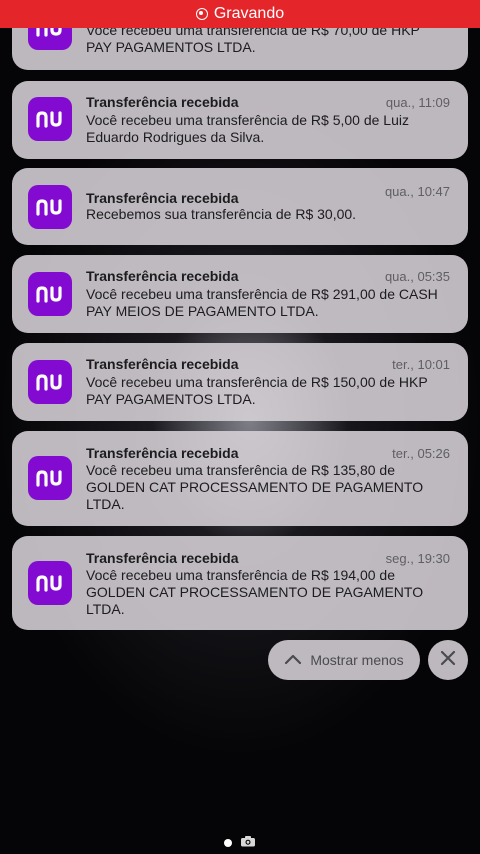 Image resolution: width=480 pixels, height=854 pixels. What do you see at coordinates (228, 843) in the screenshot?
I see `page-dot-active` at bounding box center [228, 843].